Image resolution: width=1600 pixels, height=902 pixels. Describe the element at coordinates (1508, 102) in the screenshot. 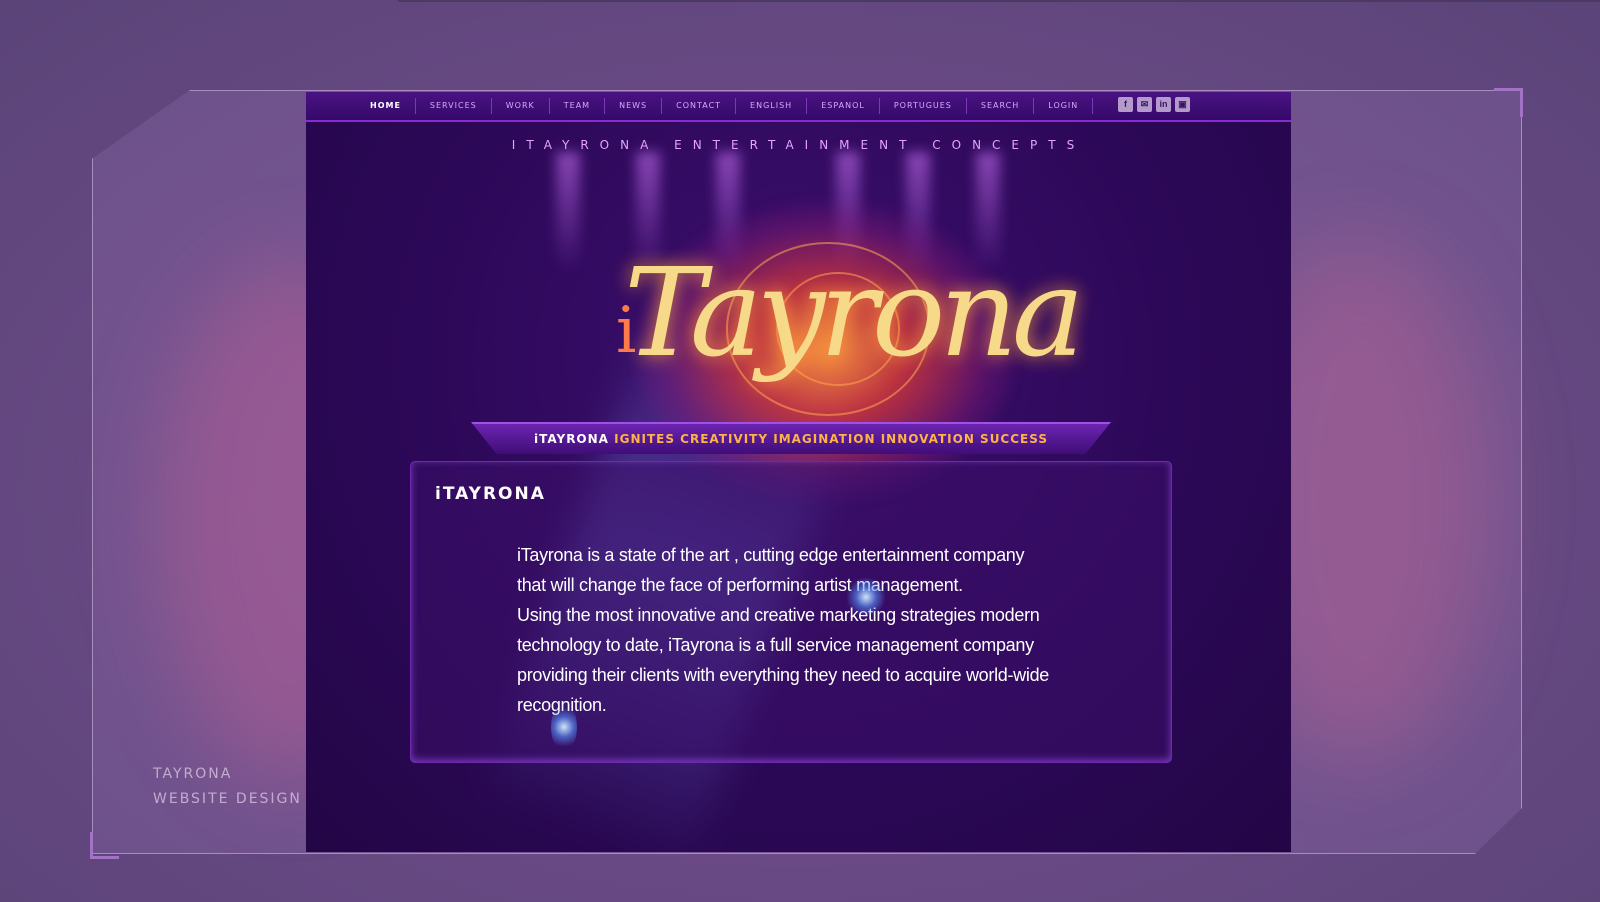

I see `frame-corner-top-right` at that location.